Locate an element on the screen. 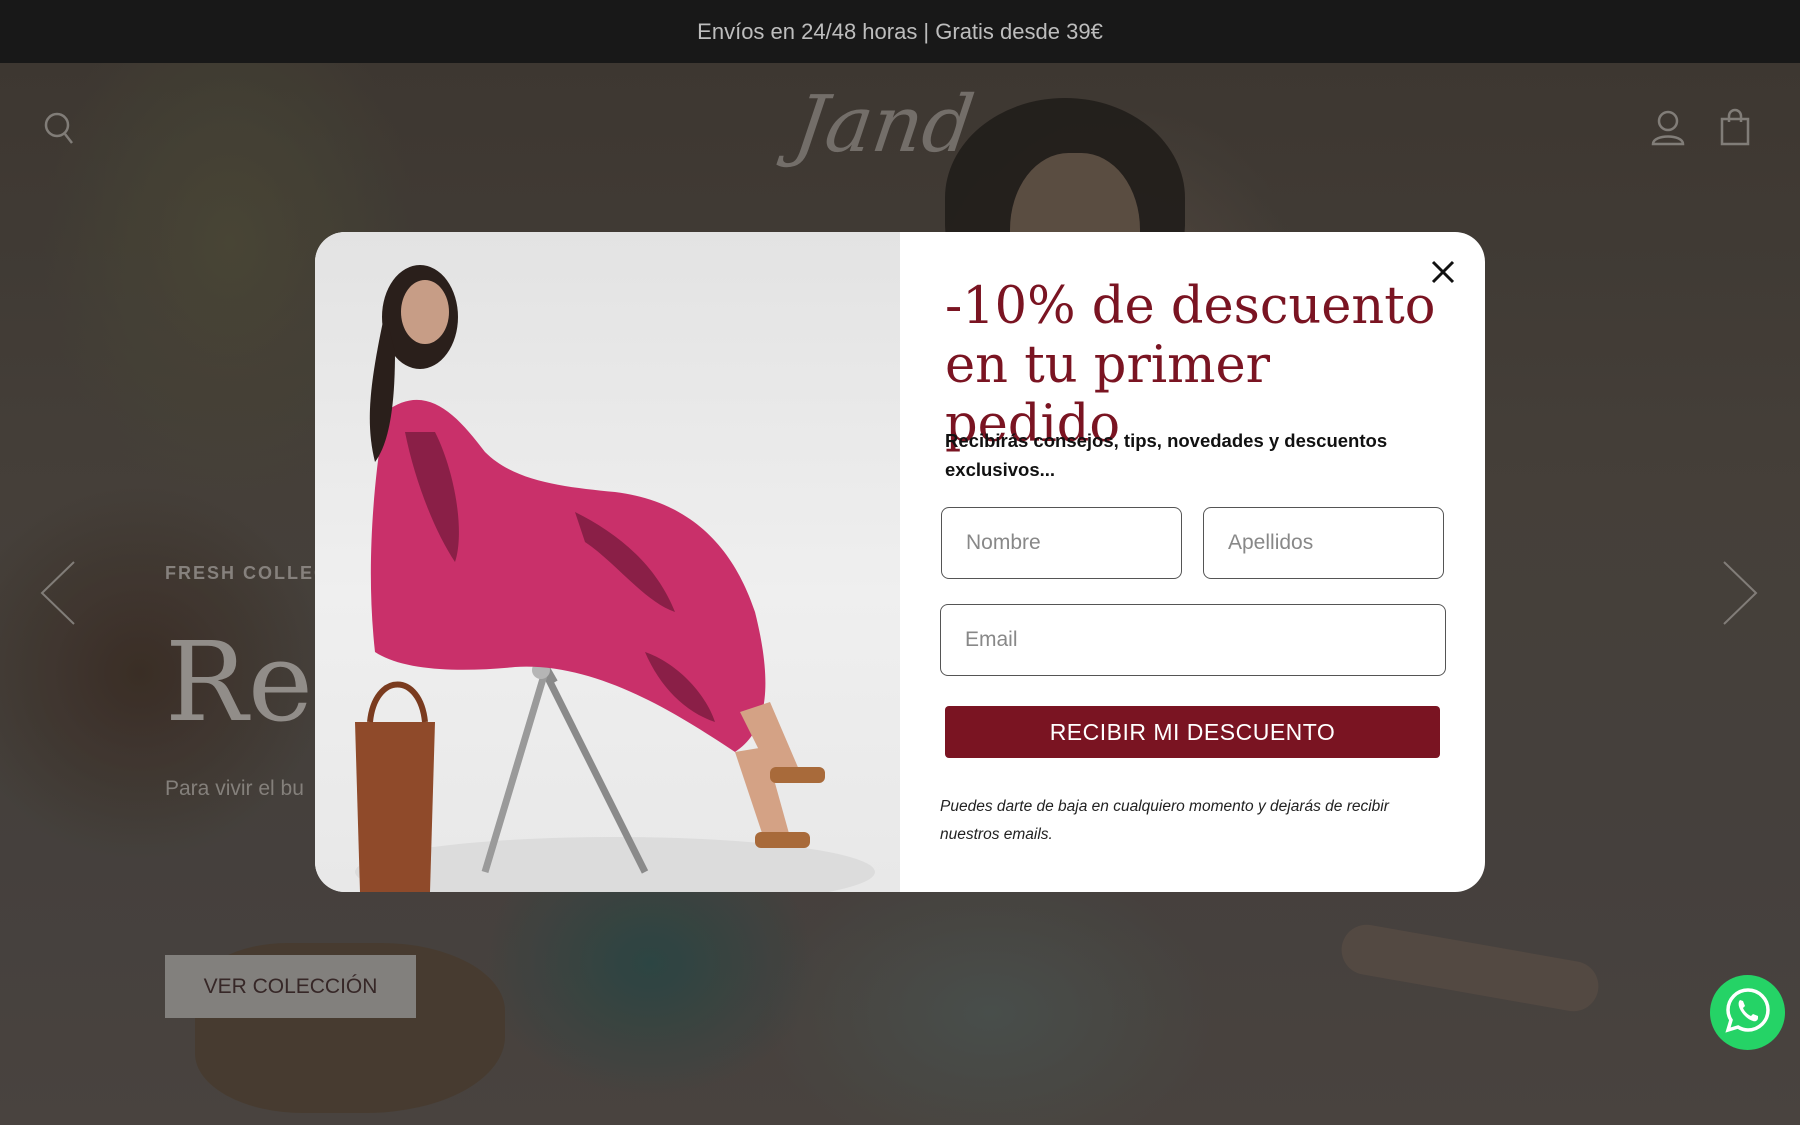 The height and width of the screenshot is (1125, 1800). get-discount-button: RECIBIR MI DESCUENTO is located at coordinates (1192, 732).